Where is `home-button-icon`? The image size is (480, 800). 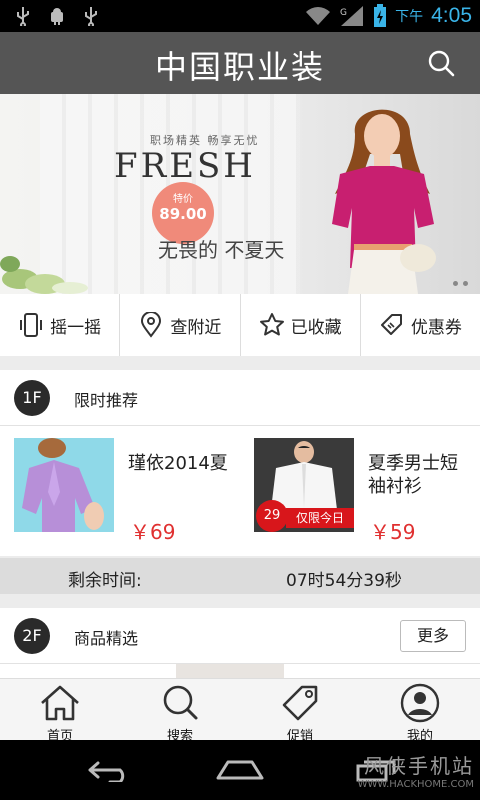 home-button-icon is located at coordinates (240, 770).